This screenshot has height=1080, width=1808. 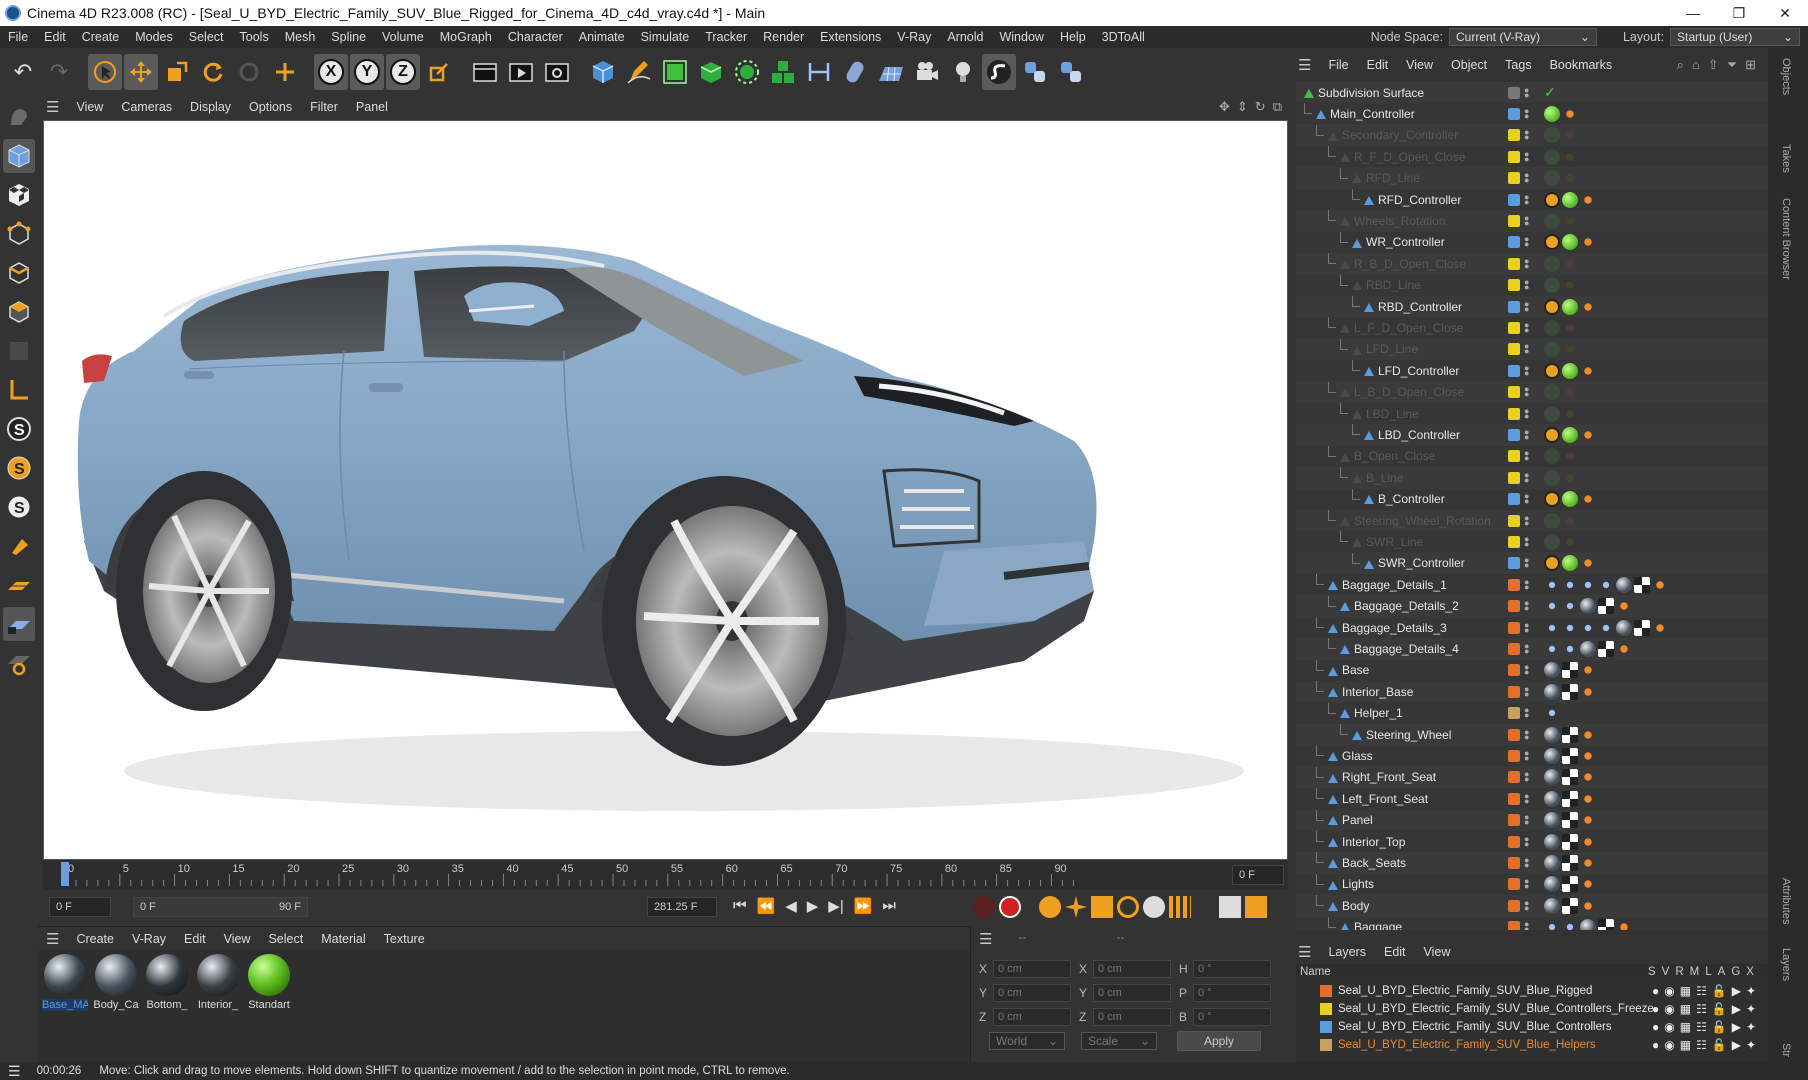 I want to click on prev-key-icon: ⏪, so click(x=766, y=906).